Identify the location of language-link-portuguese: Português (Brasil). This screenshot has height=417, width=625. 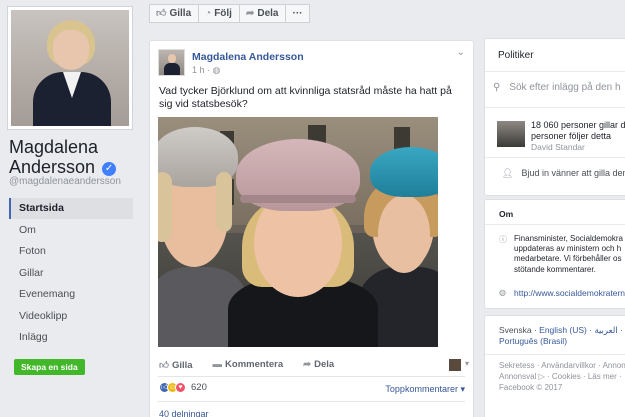
(562, 341).